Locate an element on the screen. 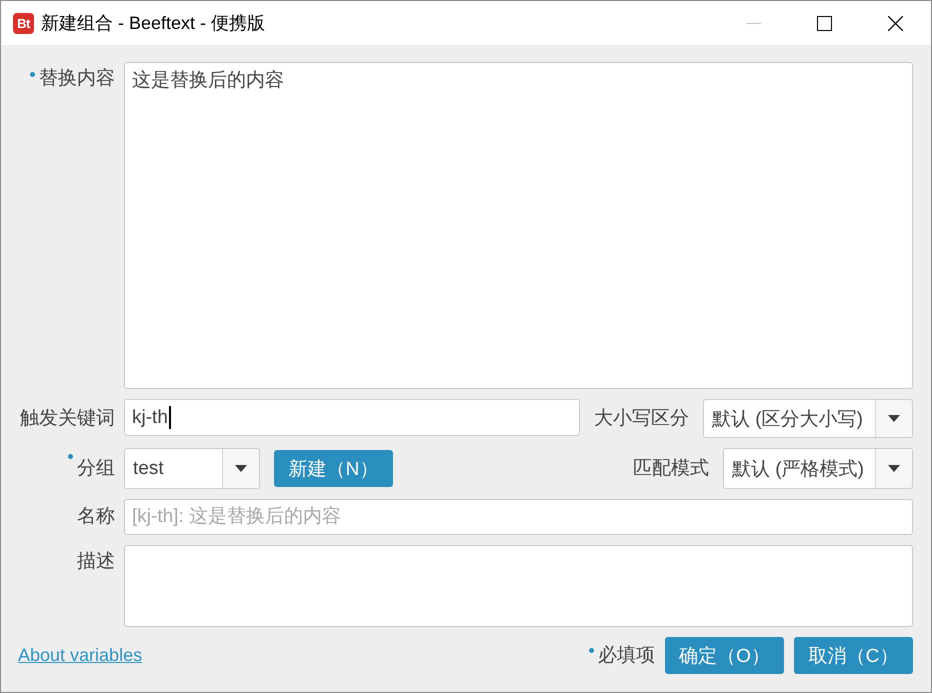  ok-button: 确定（O） is located at coordinates (724, 655).